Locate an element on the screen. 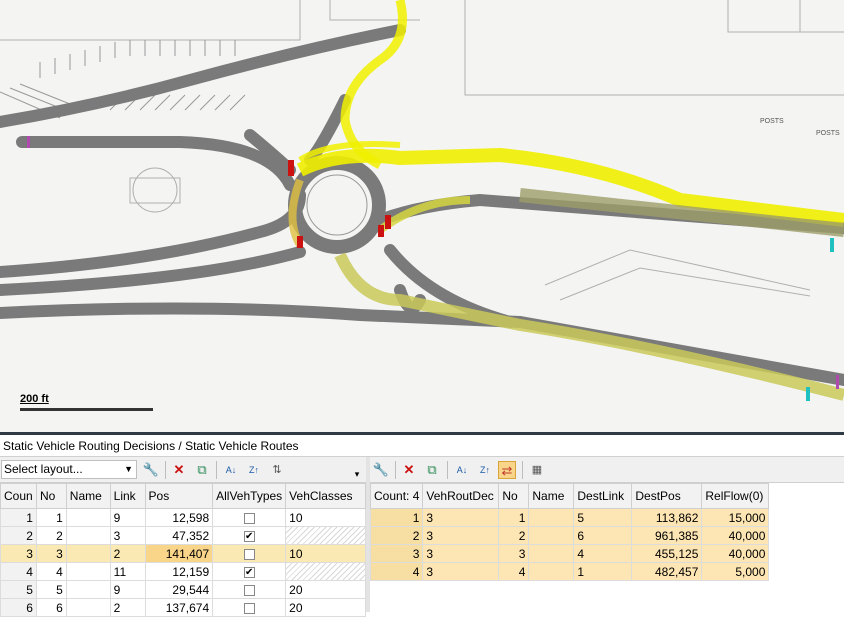  table-row: 4 3 4 1 482,457 5,000 is located at coordinates (570, 572).